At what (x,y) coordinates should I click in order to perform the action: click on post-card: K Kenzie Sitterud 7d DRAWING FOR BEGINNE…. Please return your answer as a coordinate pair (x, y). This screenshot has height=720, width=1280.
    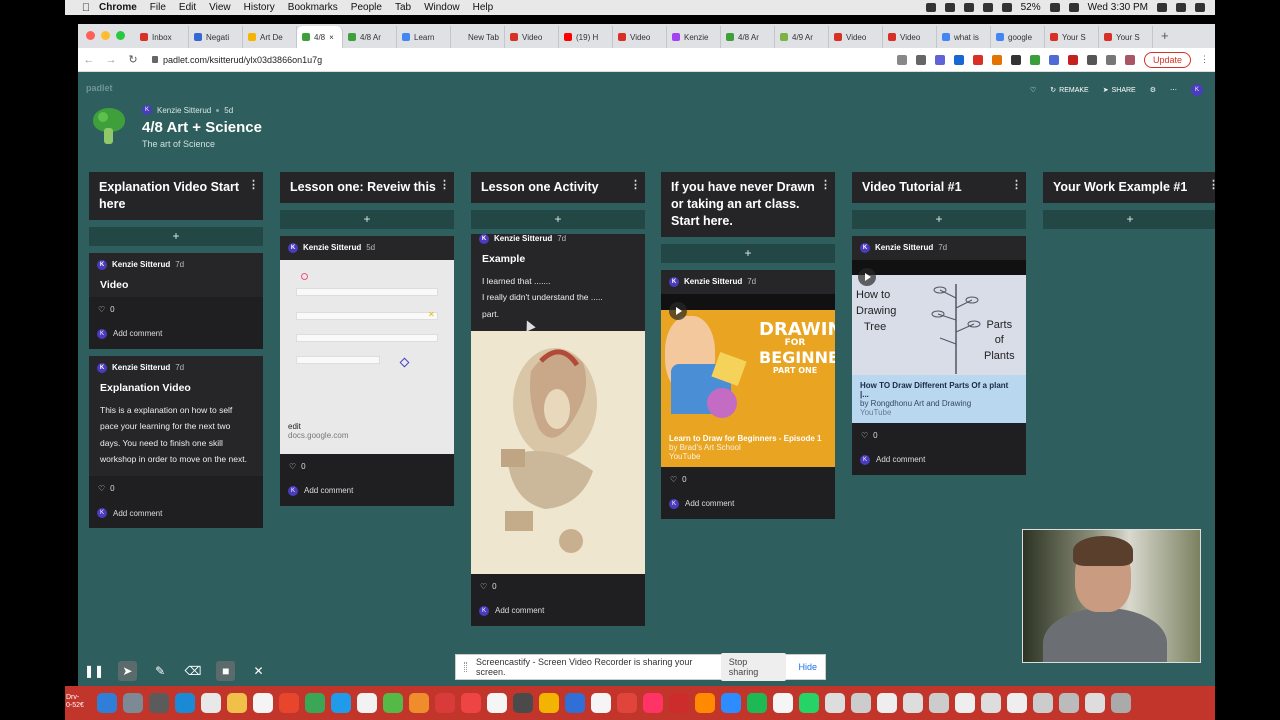
    Looking at the image, I should click on (748, 394).